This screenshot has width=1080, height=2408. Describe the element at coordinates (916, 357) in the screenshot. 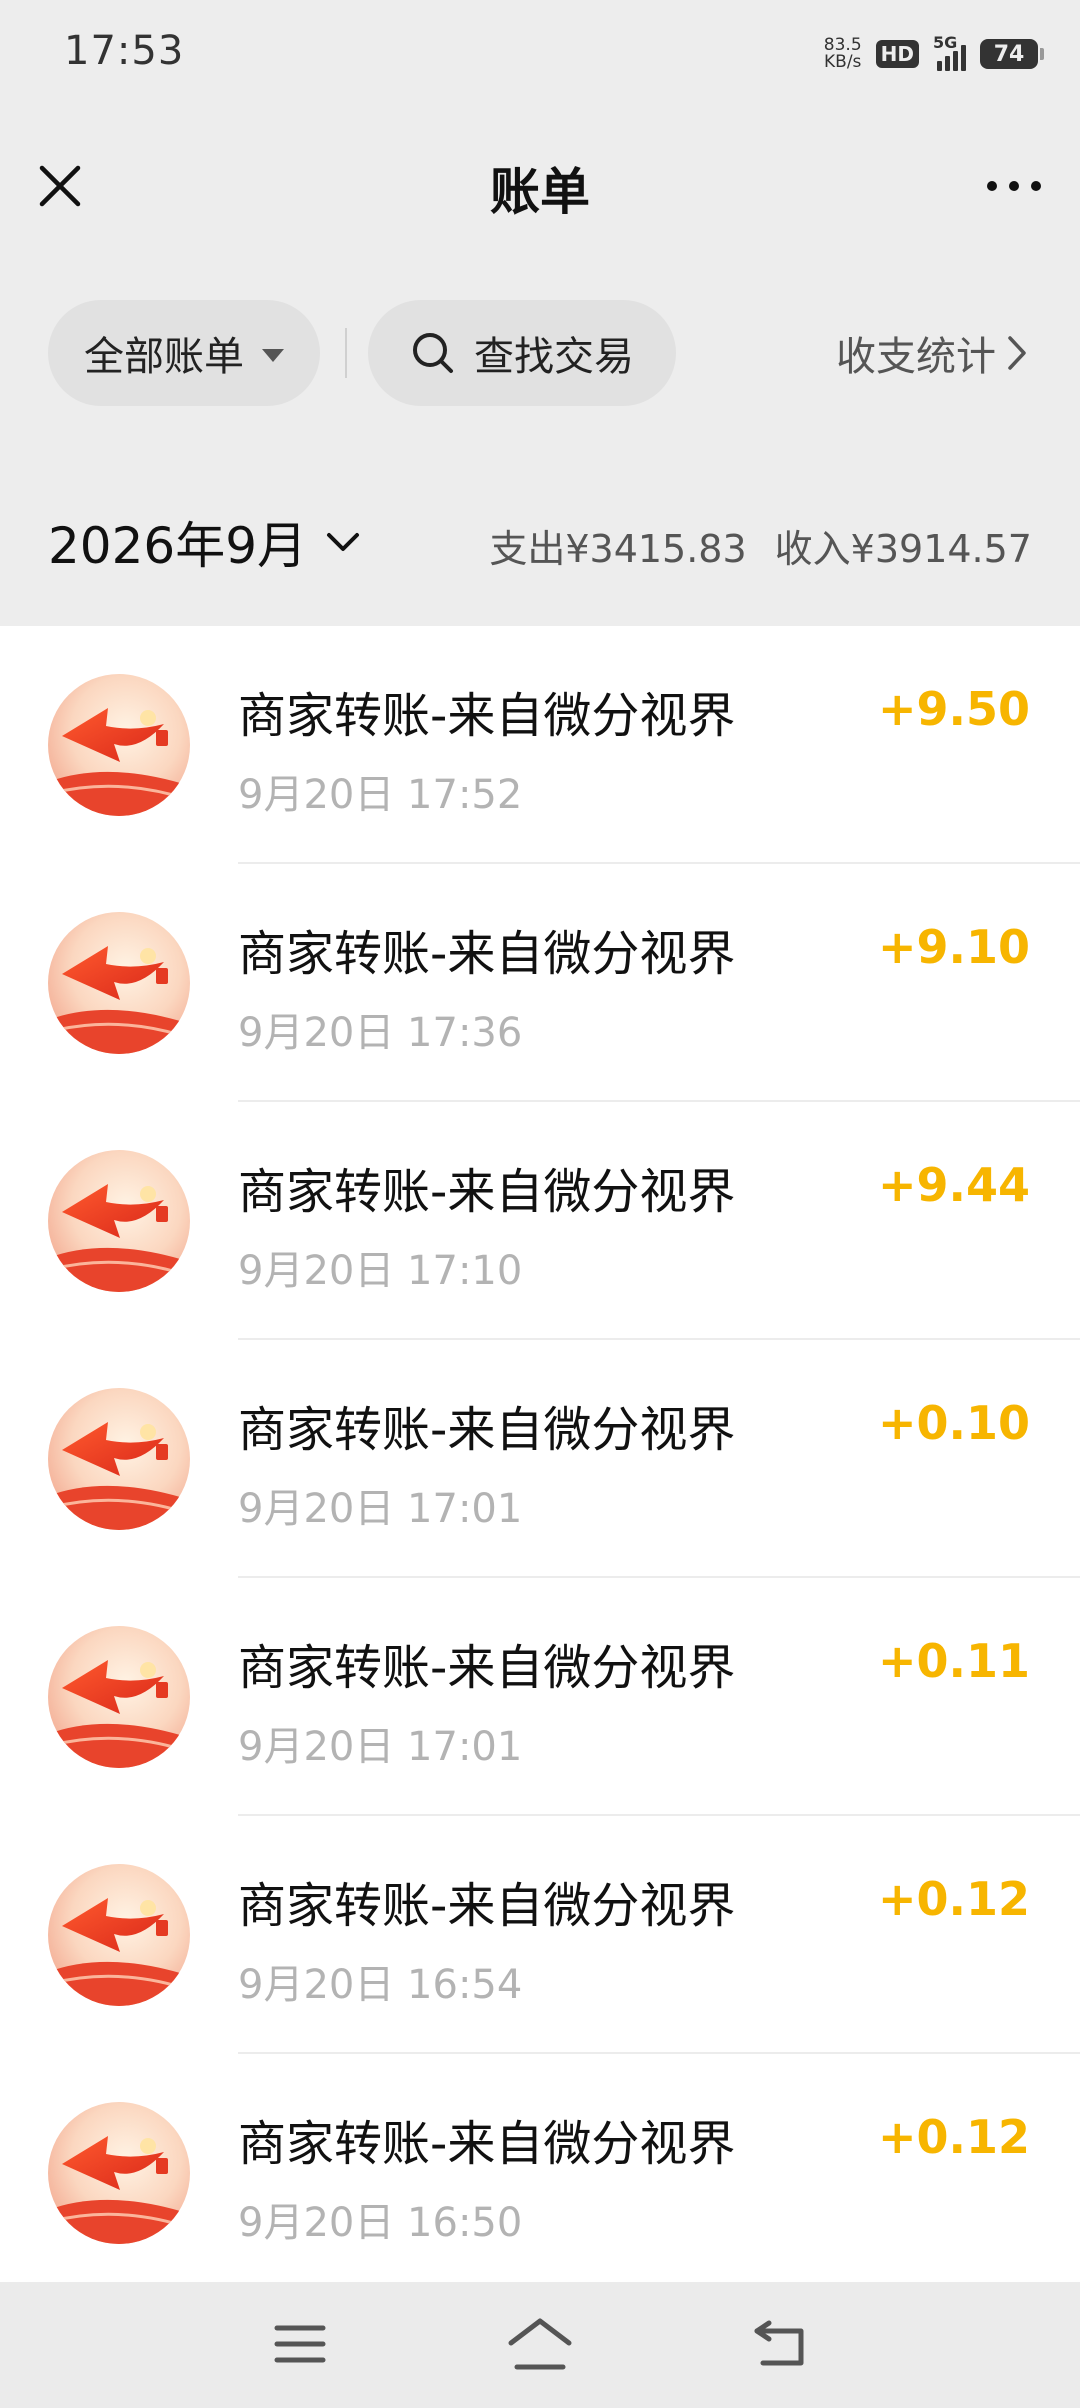

I see `stats-label: 收支统计` at that location.